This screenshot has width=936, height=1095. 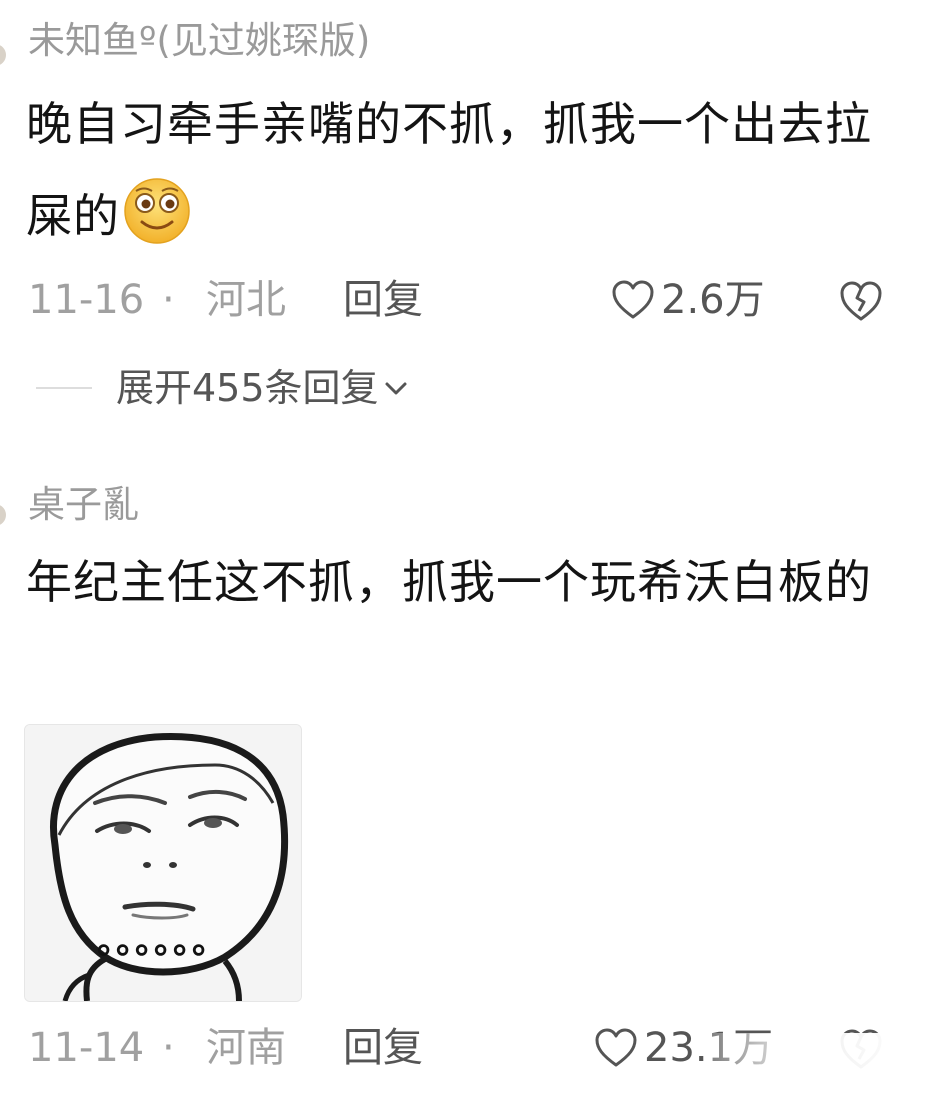 What do you see at coordinates (482, 300) in the screenshot?
I see `comment-meta: 11-16 · 河北 回复 2.6万` at bounding box center [482, 300].